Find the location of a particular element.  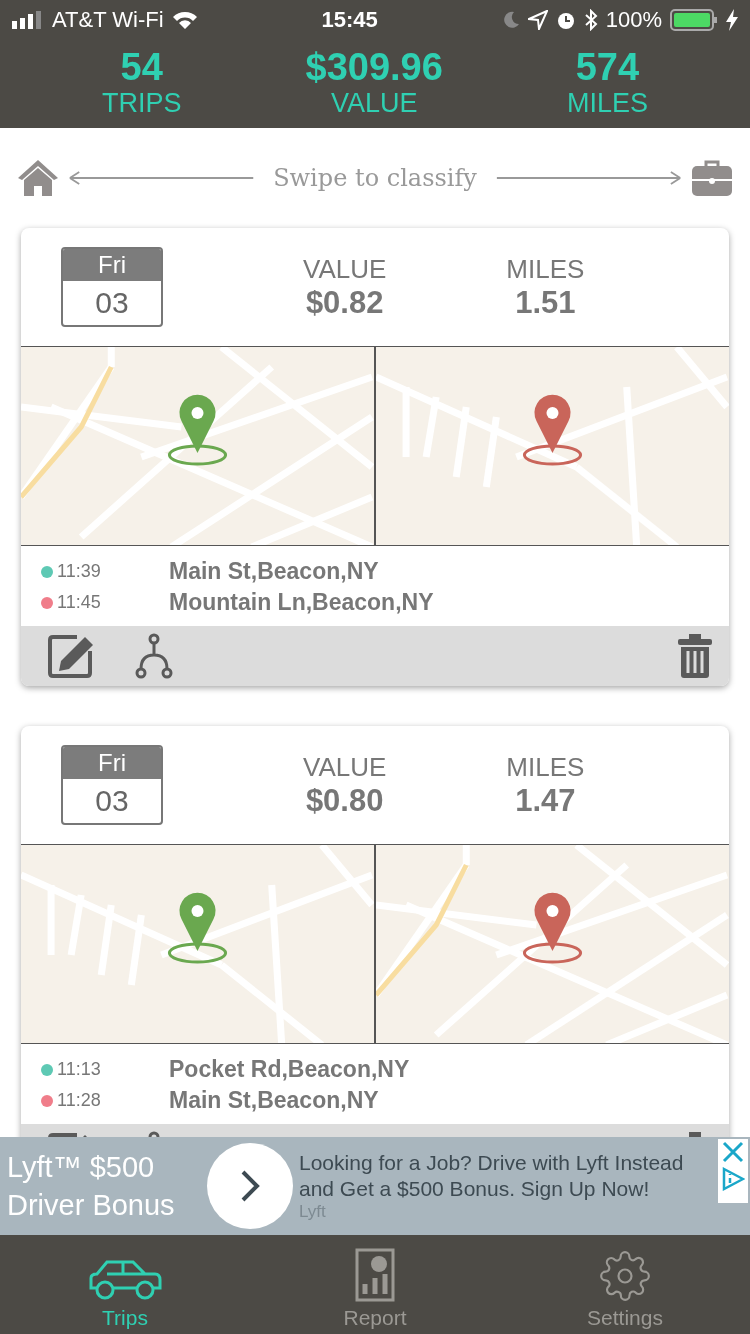

car-icon is located at coordinates (125, 1280).